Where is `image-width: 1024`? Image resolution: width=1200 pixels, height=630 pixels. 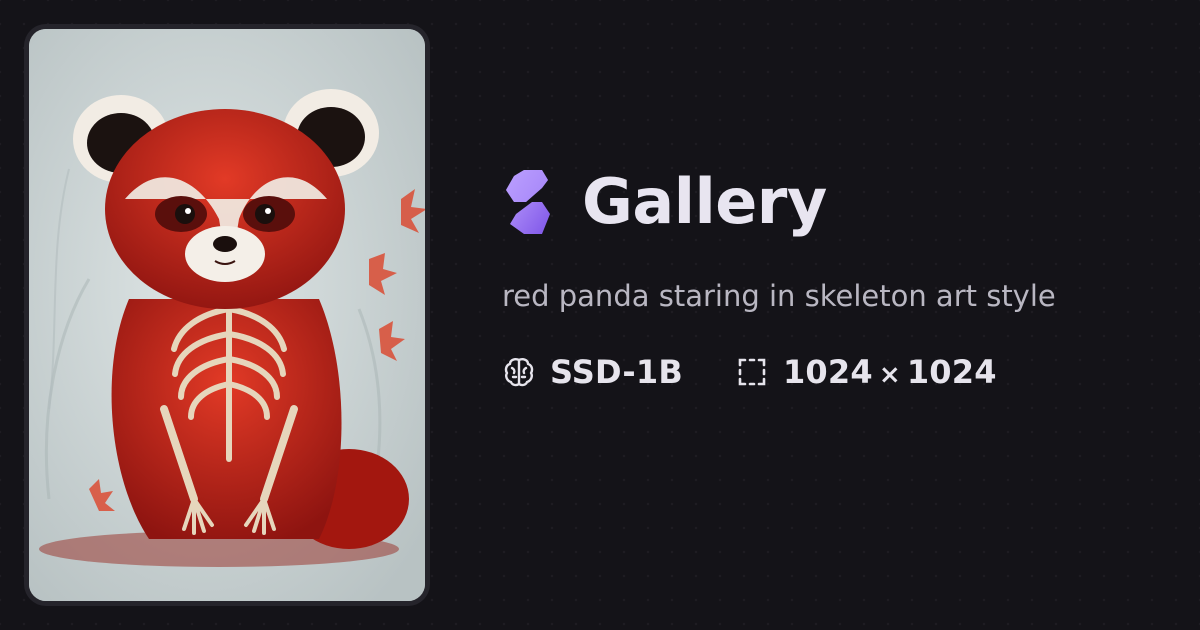
image-width: 1024 is located at coordinates (827, 372).